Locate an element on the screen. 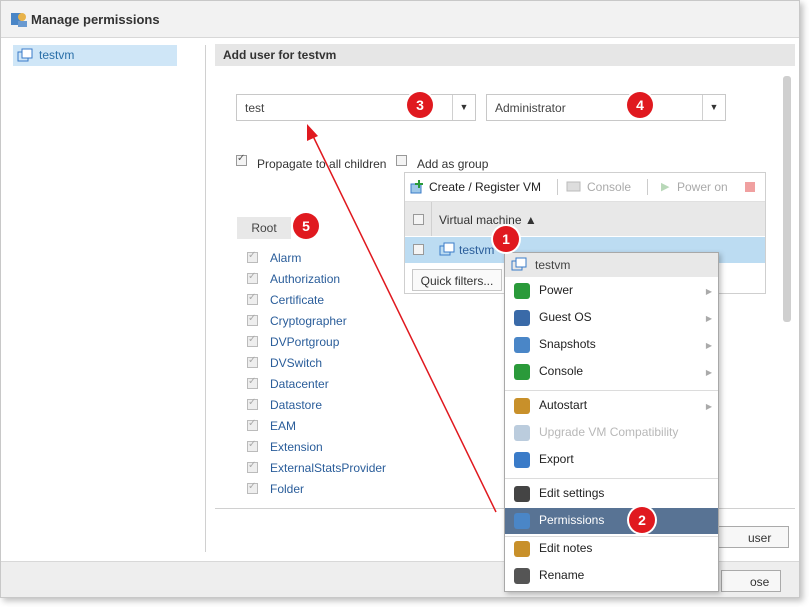 The width and height of the screenshot is (809, 607). privilege-label: Folder is located at coordinates (287, 489).